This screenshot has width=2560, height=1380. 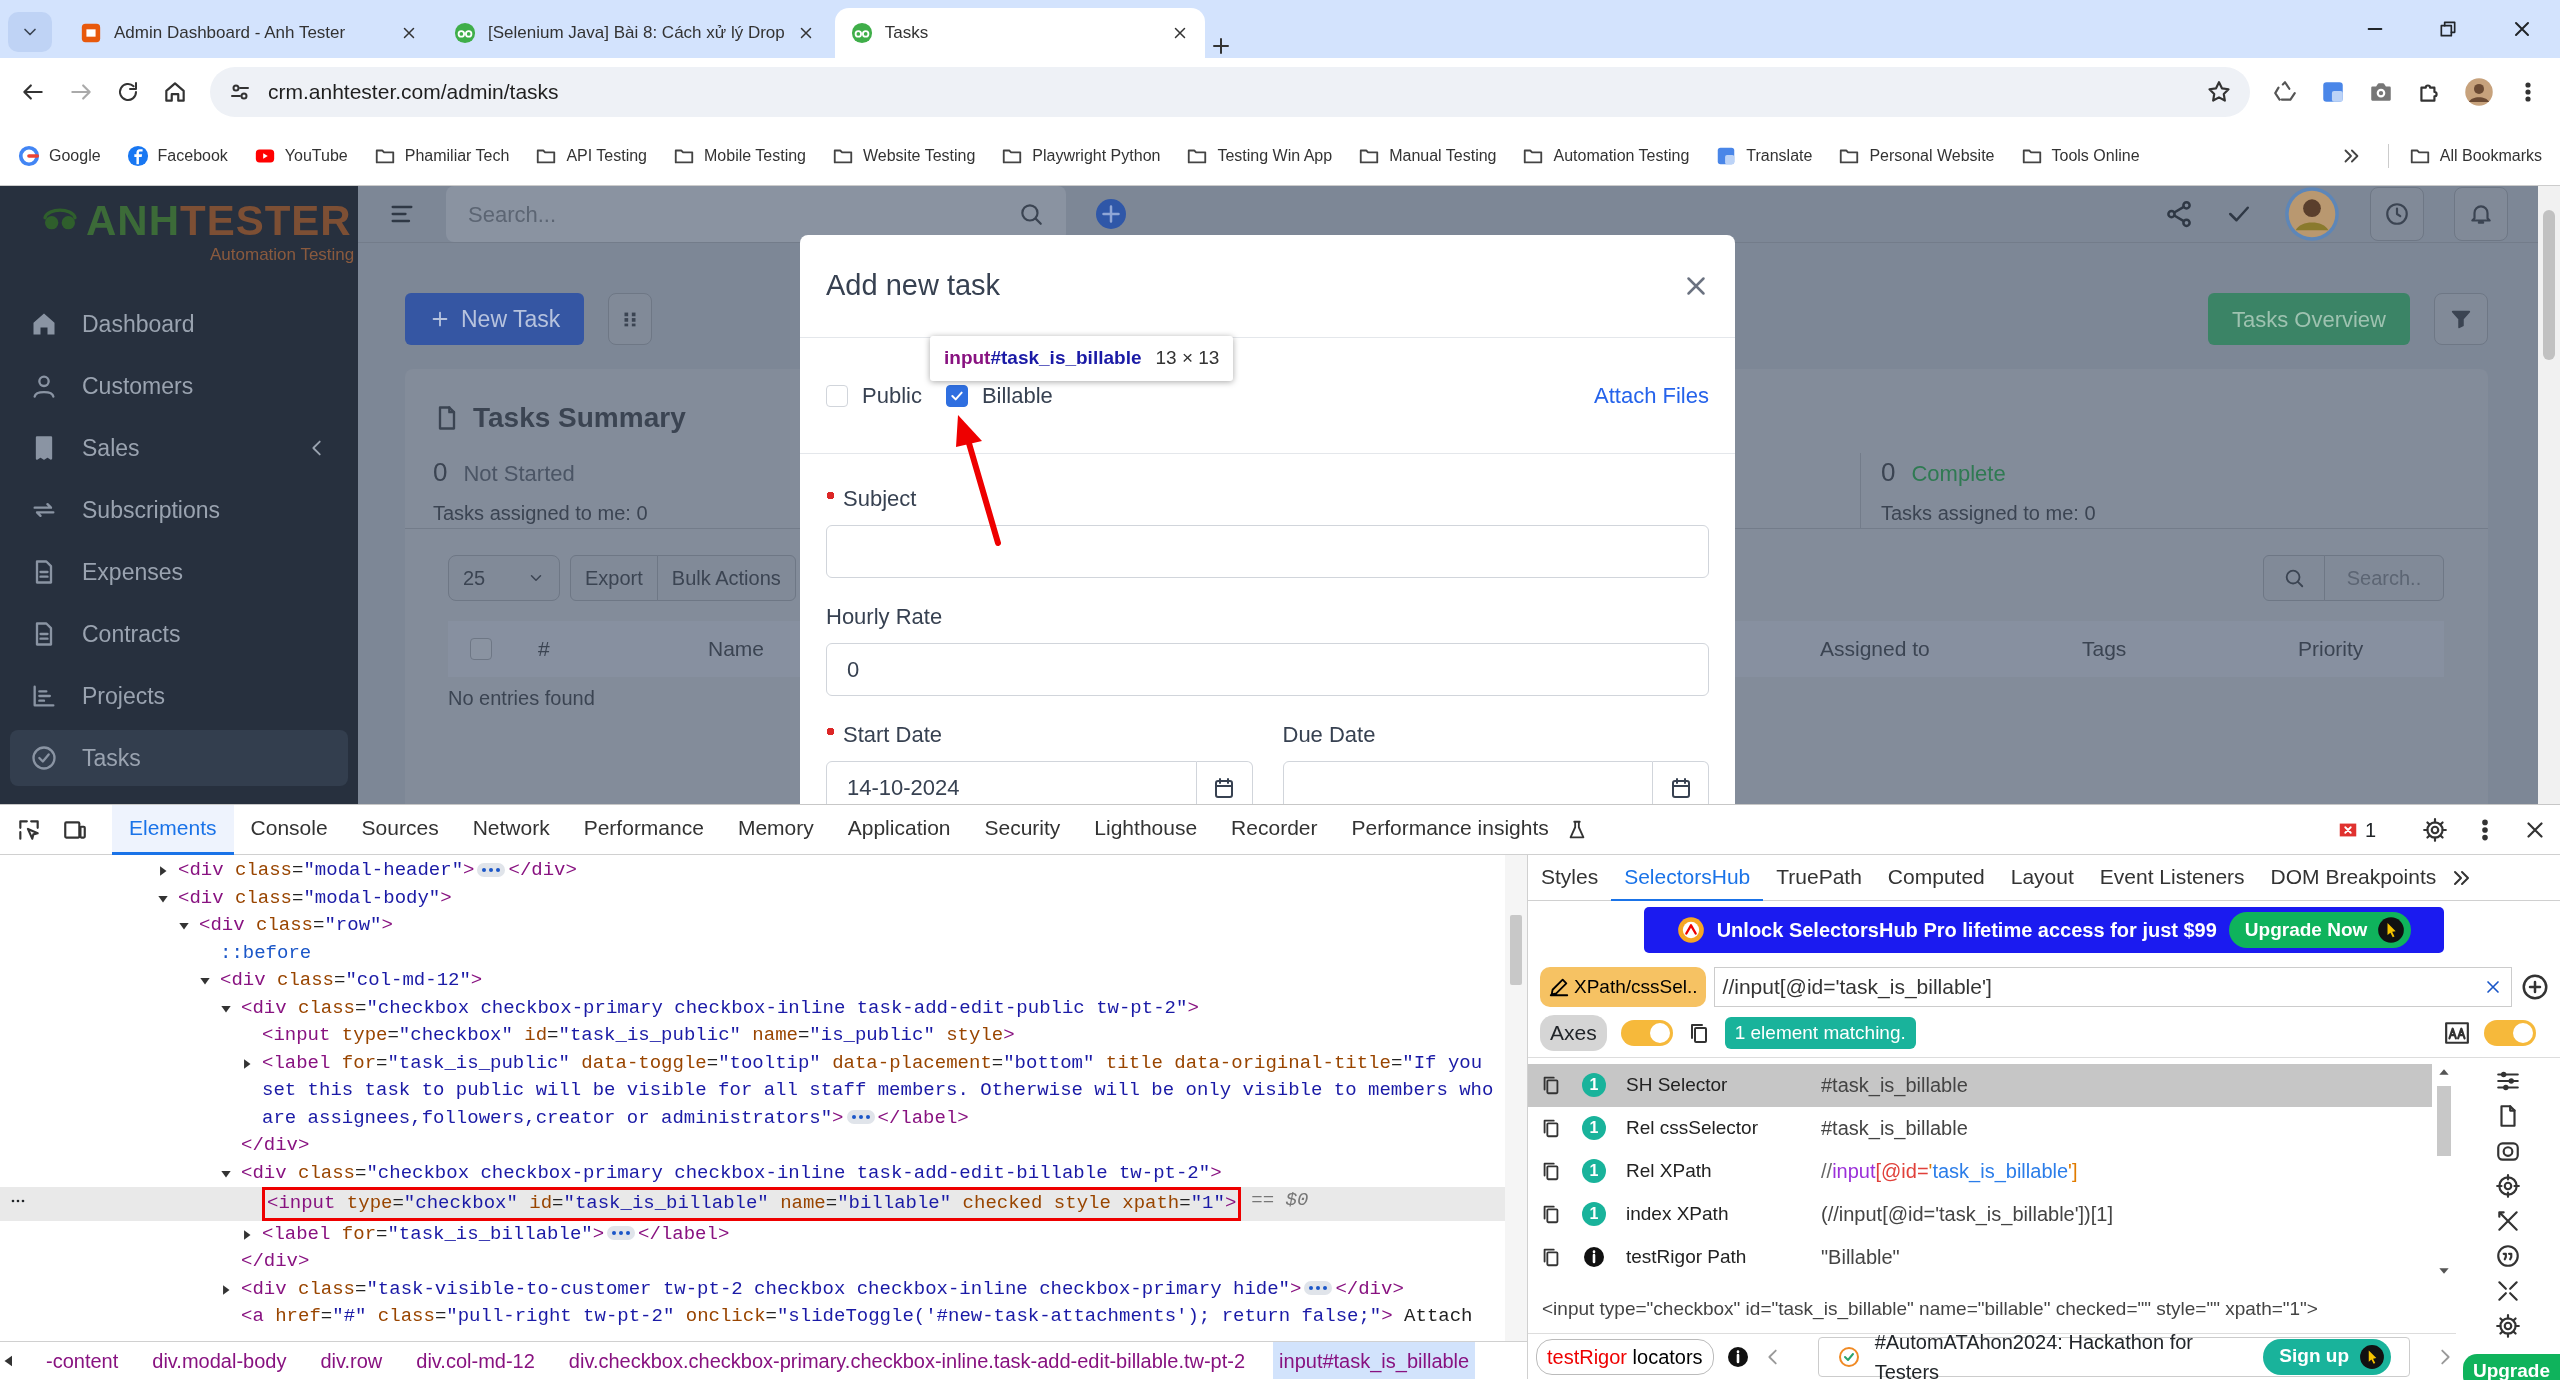 What do you see at coordinates (2510, 1032) in the screenshot?
I see `case-toggle` at bounding box center [2510, 1032].